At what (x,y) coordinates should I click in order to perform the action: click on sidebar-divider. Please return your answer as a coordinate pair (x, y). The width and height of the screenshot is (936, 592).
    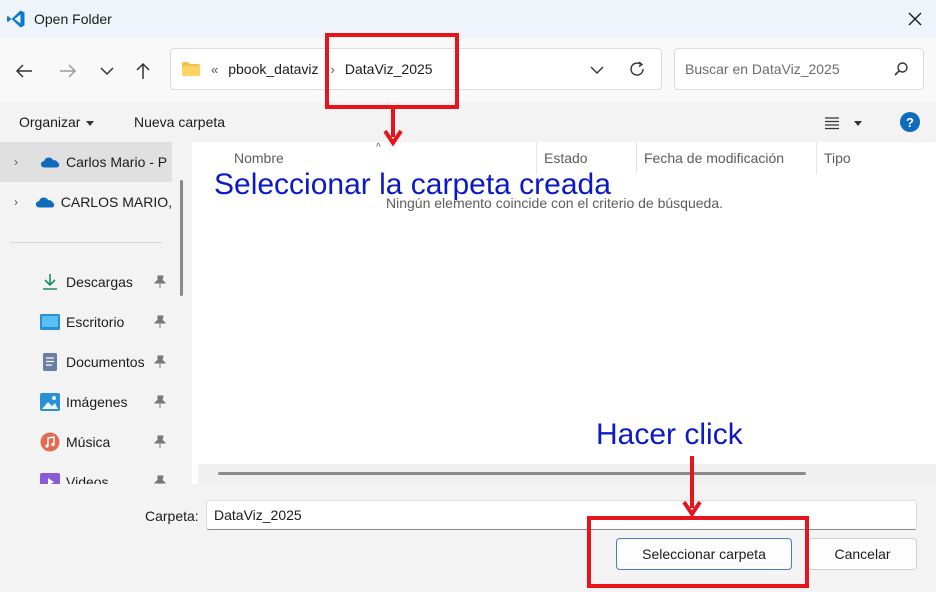
    Looking at the image, I should click on (86, 242).